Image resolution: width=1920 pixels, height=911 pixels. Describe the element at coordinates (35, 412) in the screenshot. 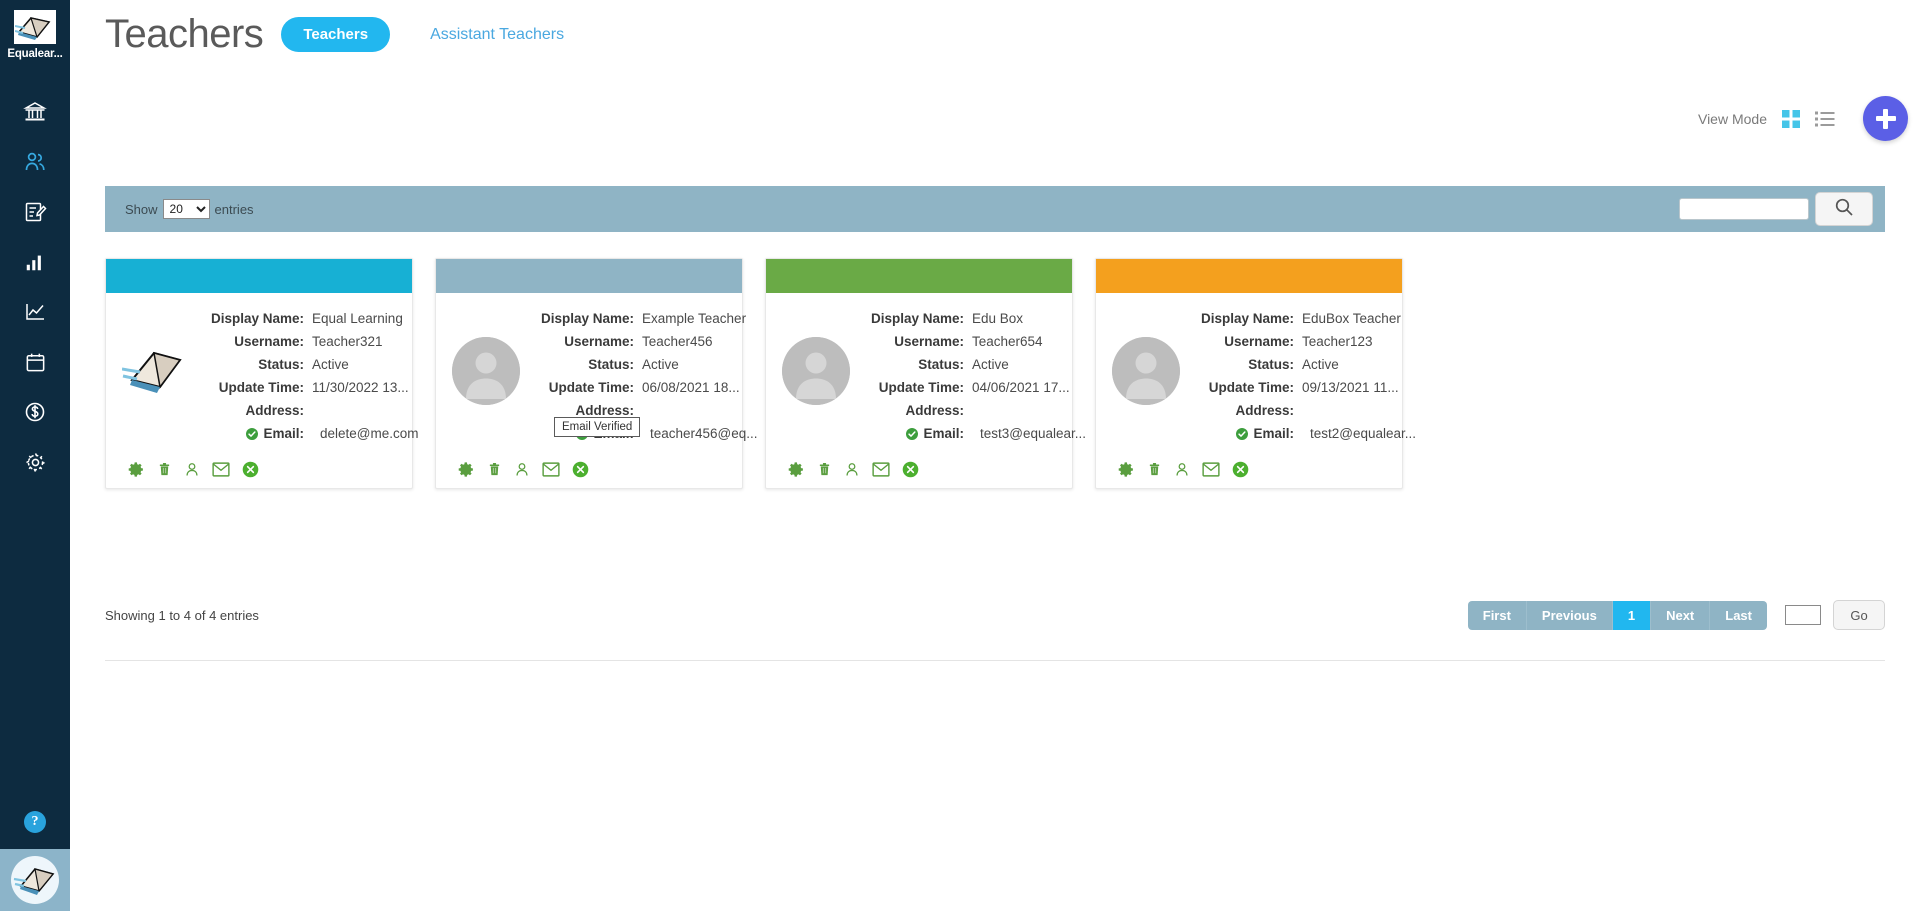

I see `sidebar-item-billing` at that location.